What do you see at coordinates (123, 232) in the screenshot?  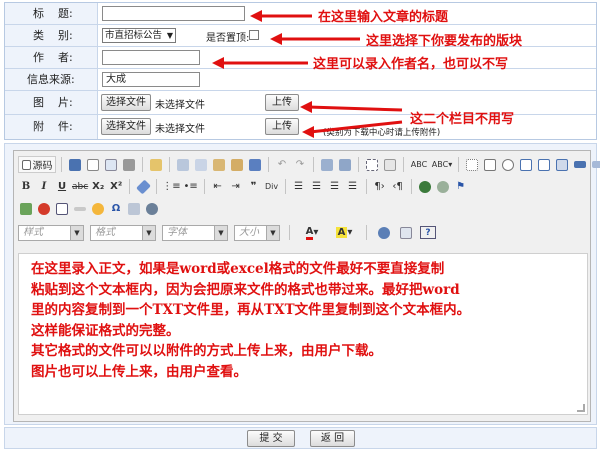 I see `format-combo: 格式 ▼` at bounding box center [123, 232].